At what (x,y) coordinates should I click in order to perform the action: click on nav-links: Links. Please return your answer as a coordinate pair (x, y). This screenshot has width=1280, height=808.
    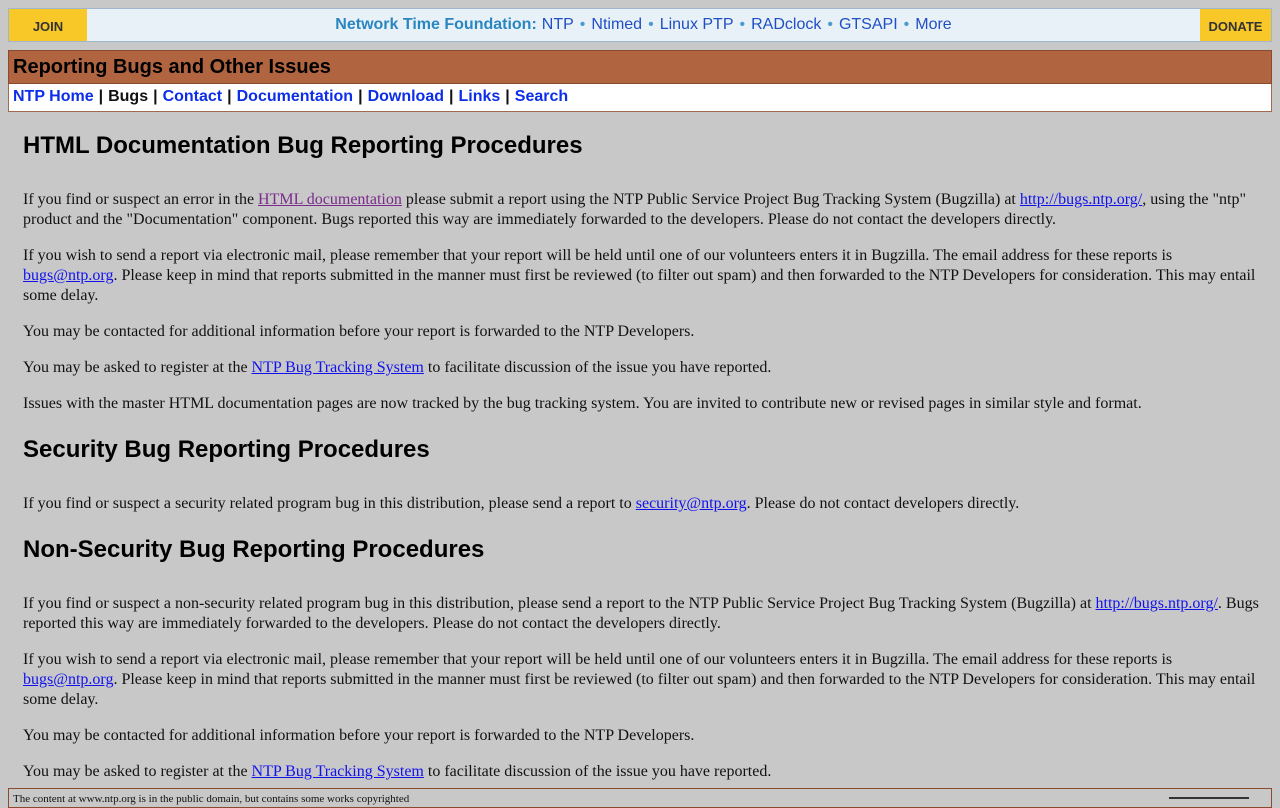
    Looking at the image, I should click on (479, 97).